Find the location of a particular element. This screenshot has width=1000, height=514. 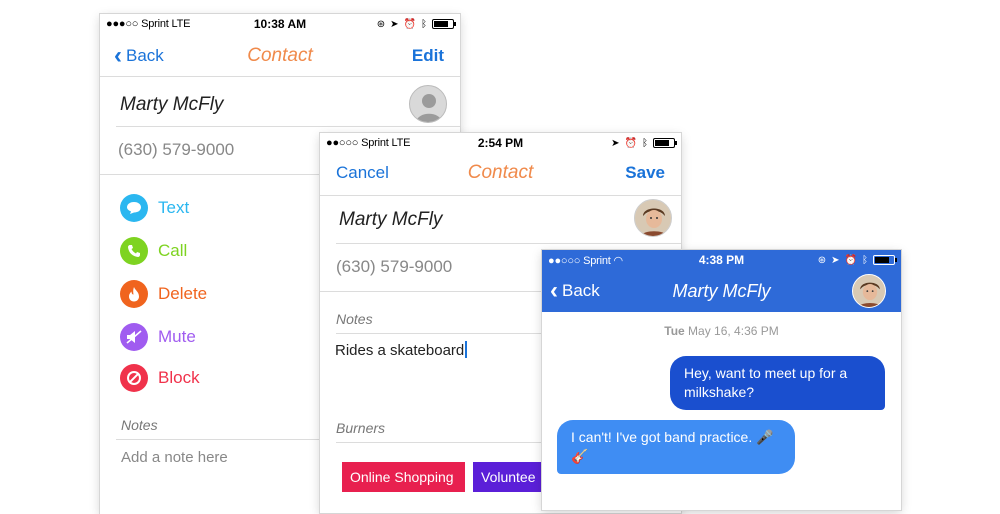

person-icon is located at coordinates (429, 108).